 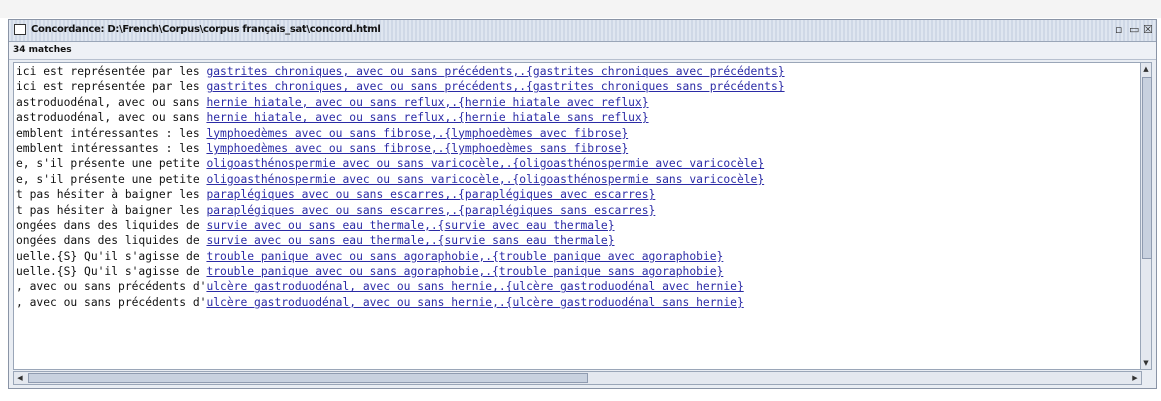 I want to click on scroll-left-arrow-icon: ◀, so click(x=20, y=378).